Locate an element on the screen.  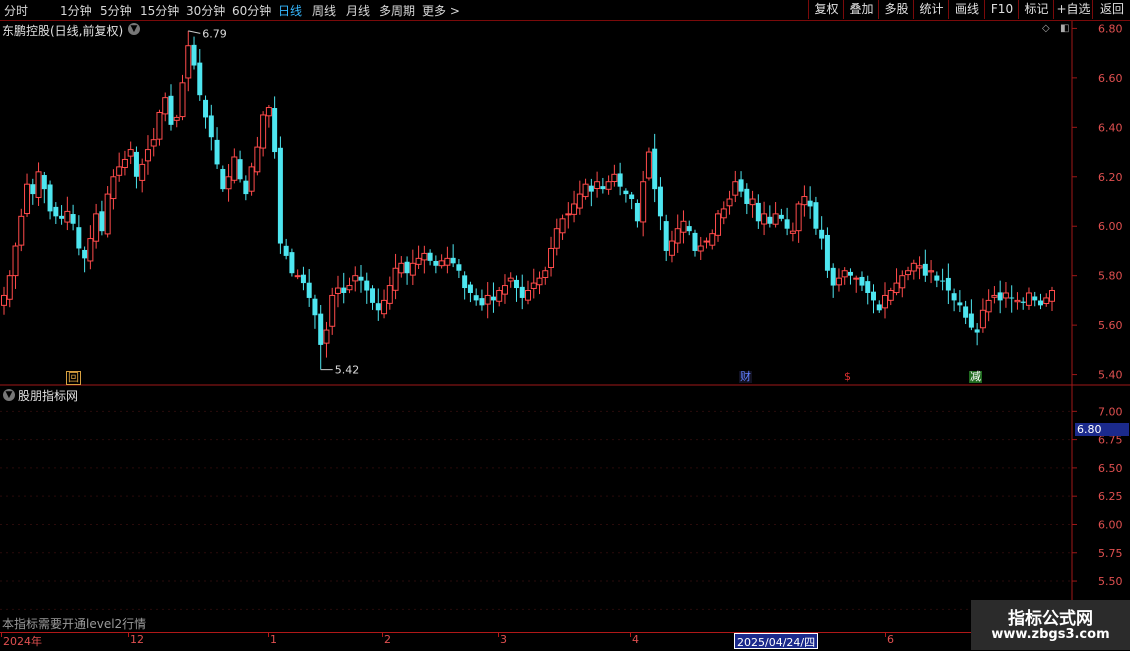
marker-dividend-icon: $ is located at coordinates (847, 377).